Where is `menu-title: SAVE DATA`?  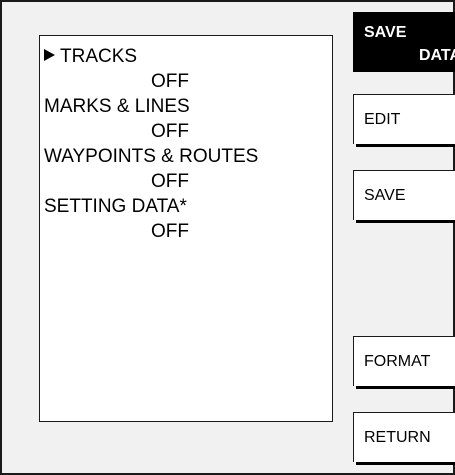 menu-title: SAVE DATA is located at coordinates (404, 42).